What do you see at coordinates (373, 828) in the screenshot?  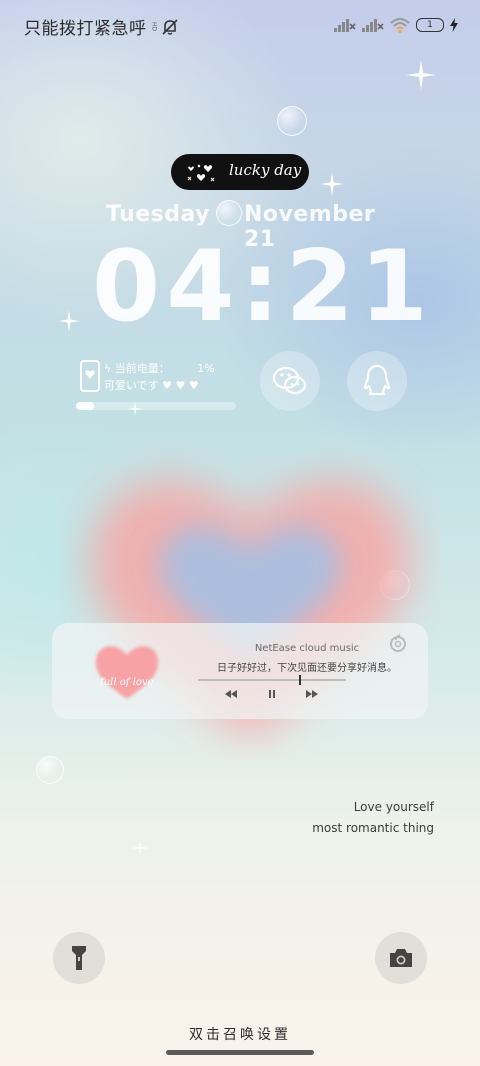 I see `quote-line-2: most romantic thing` at bounding box center [373, 828].